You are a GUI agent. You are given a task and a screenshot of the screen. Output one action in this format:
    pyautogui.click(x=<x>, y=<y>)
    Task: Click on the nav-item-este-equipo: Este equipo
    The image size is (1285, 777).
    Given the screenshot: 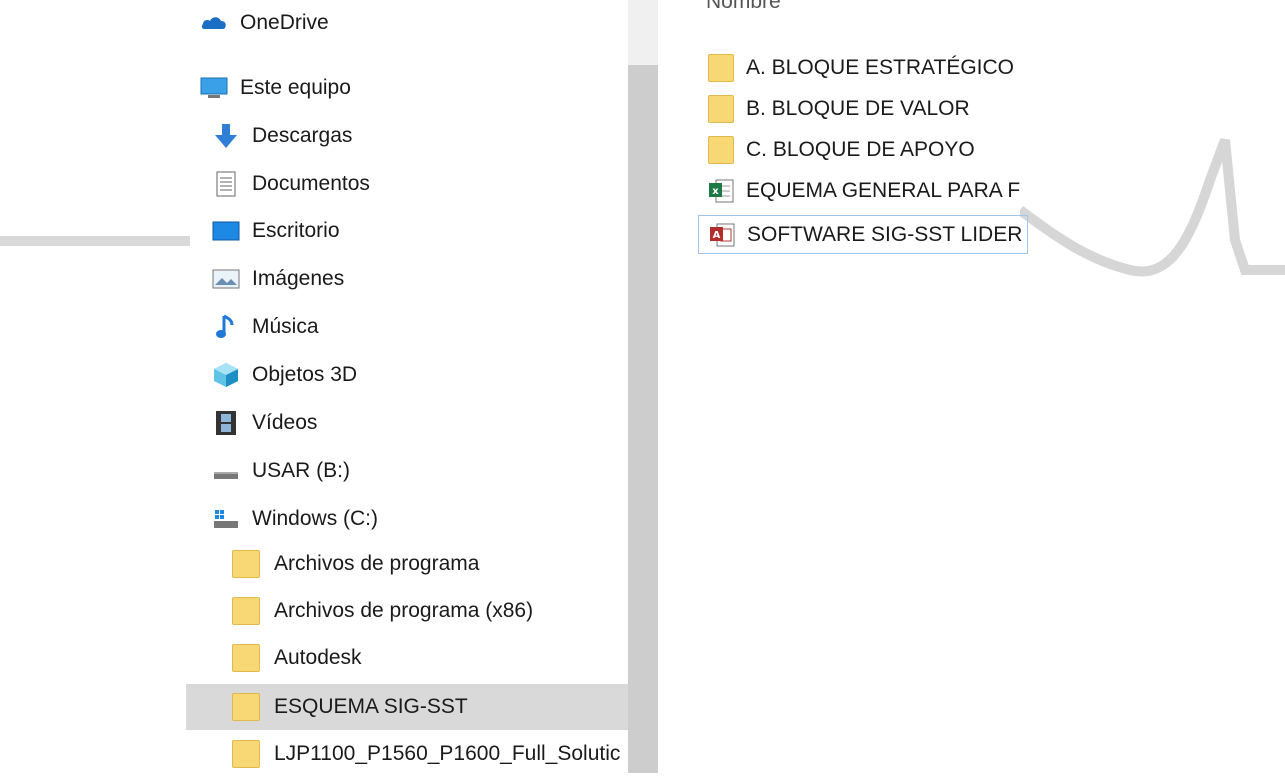 What is the action you would take?
    pyautogui.click(x=407, y=88)
    